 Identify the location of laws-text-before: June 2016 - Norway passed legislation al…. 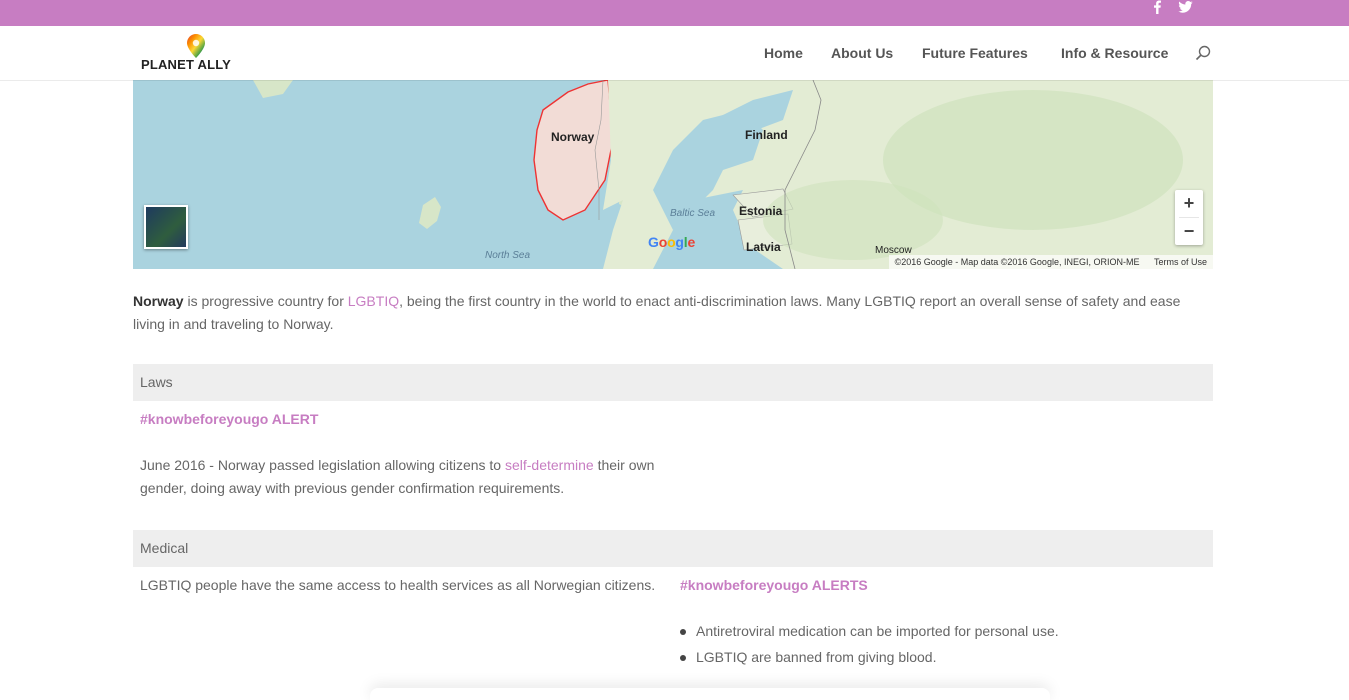
(322, 465).